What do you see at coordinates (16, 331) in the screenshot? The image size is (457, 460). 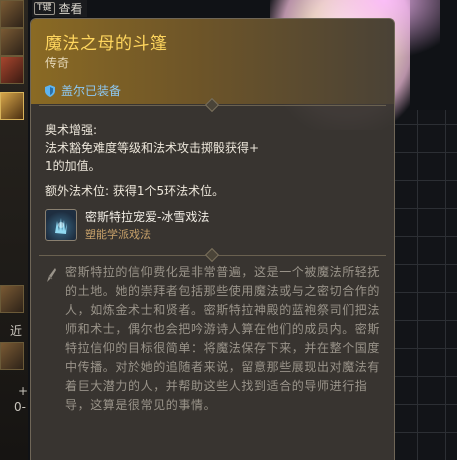 I see `left-panel-text: 近` at bounding box center [16, 331].